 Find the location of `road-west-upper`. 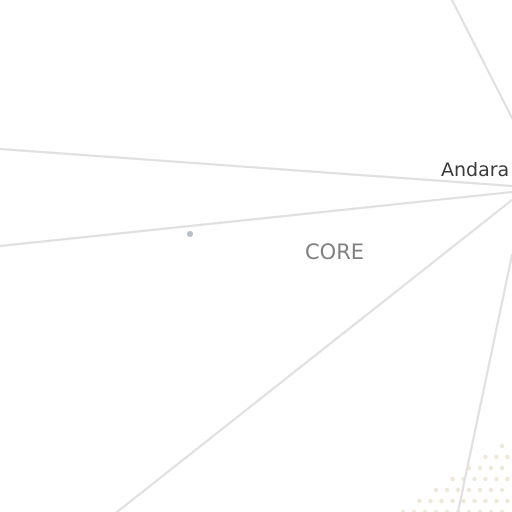

road-west-upper is located at coordinates (256, 167).